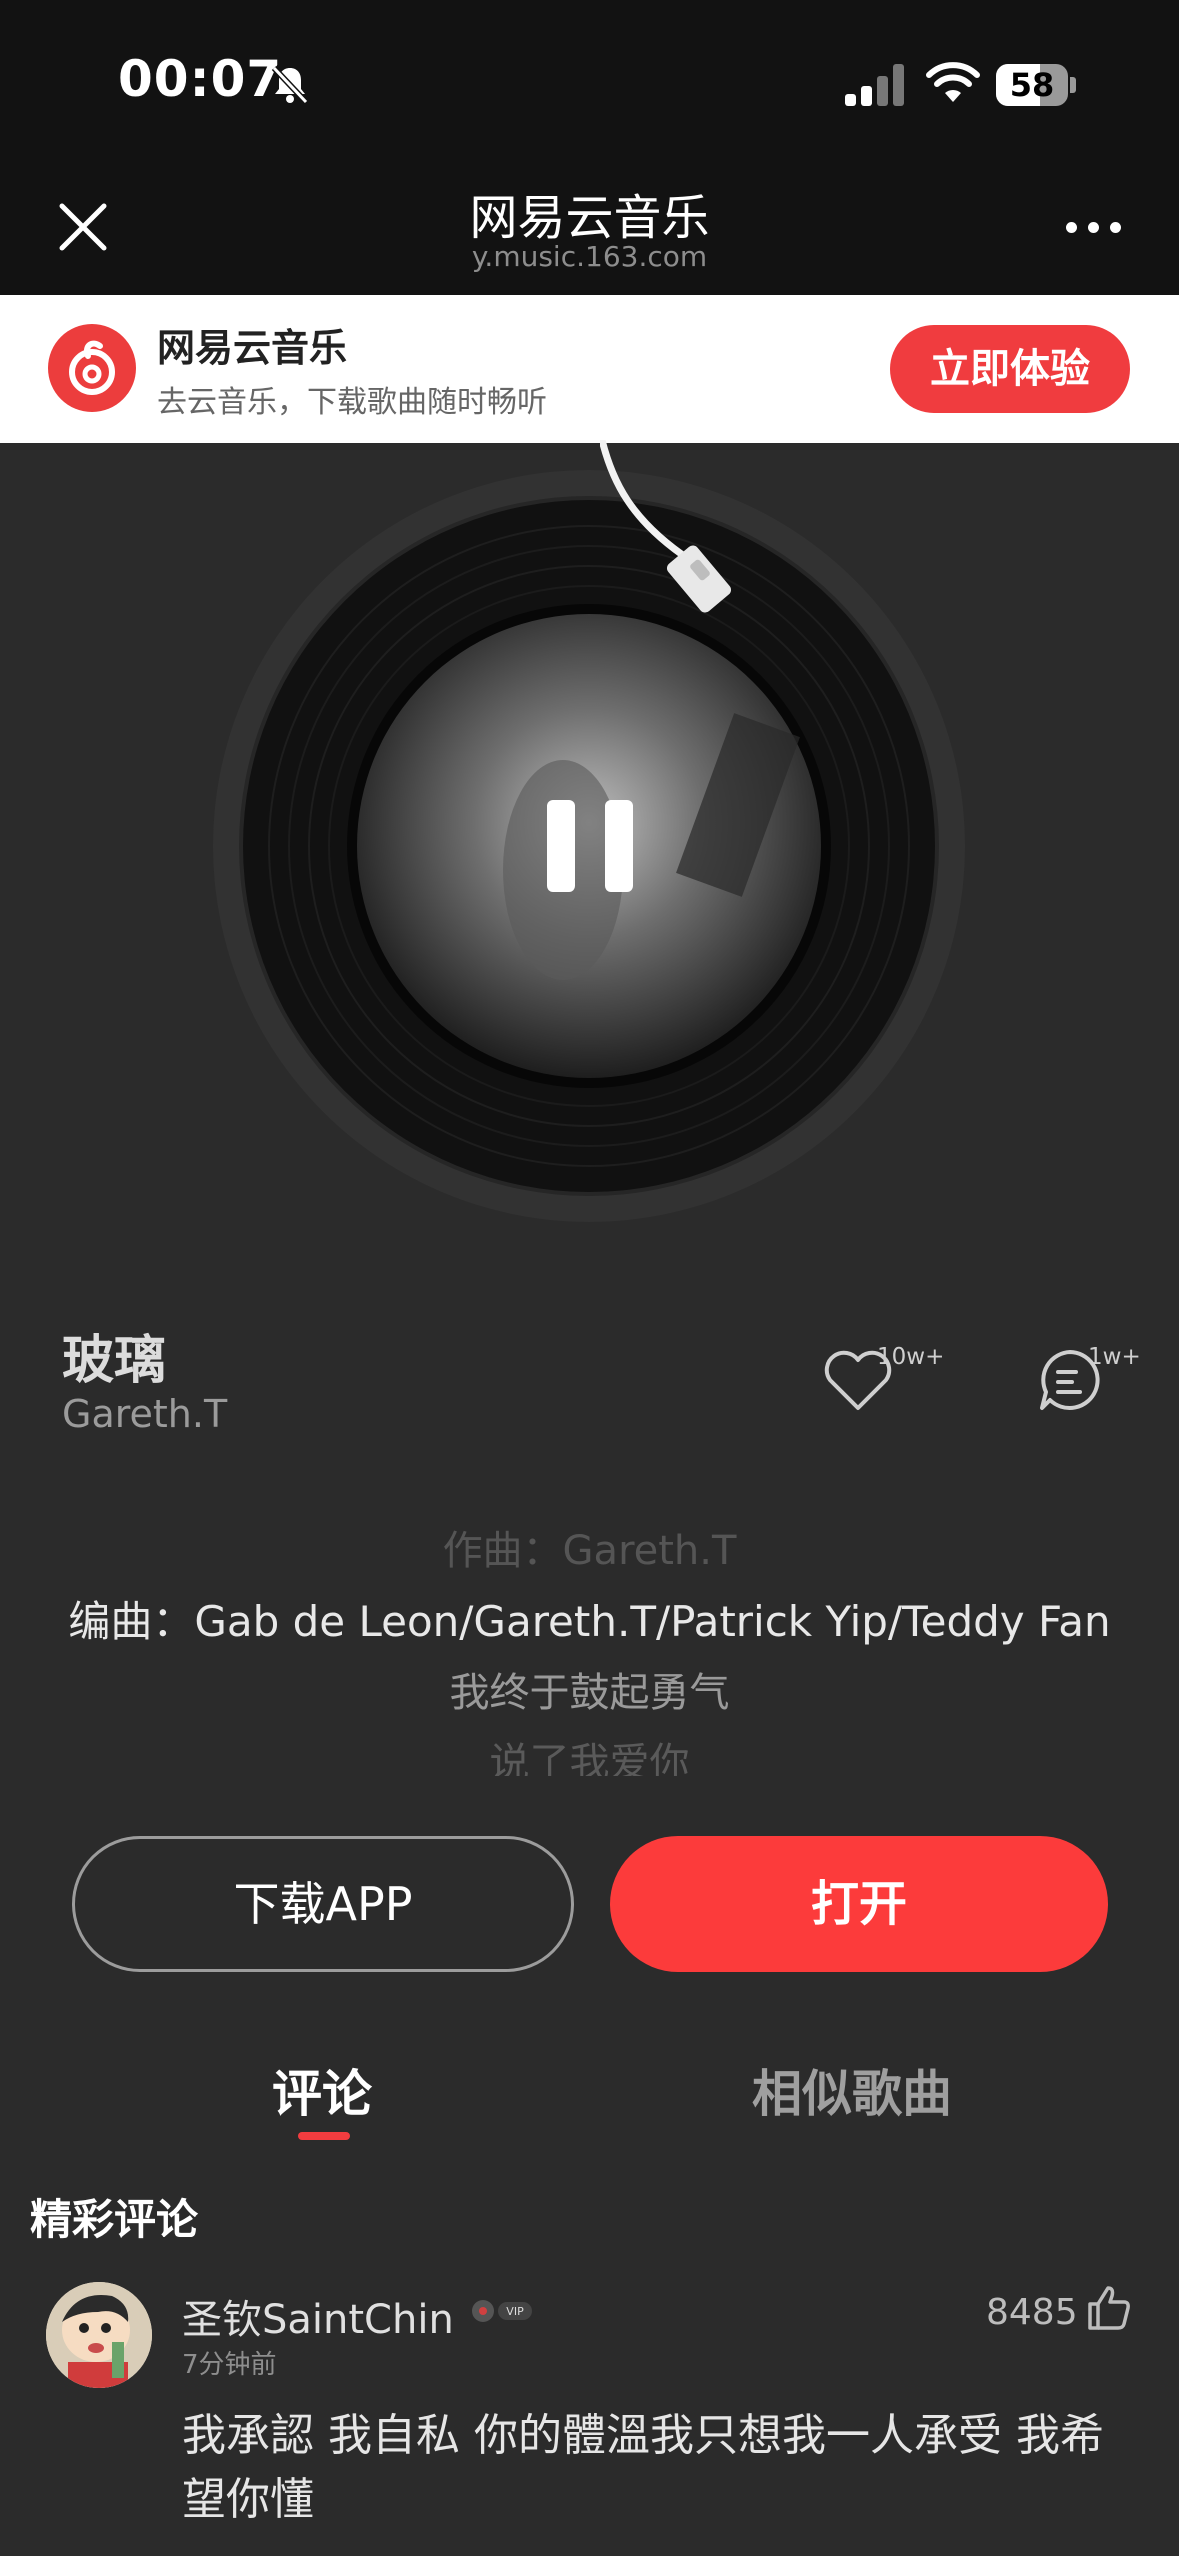 This screenshot has height=2556, width=1179. I want to click on download-app-button: 下载APP, so click(323, 1904).